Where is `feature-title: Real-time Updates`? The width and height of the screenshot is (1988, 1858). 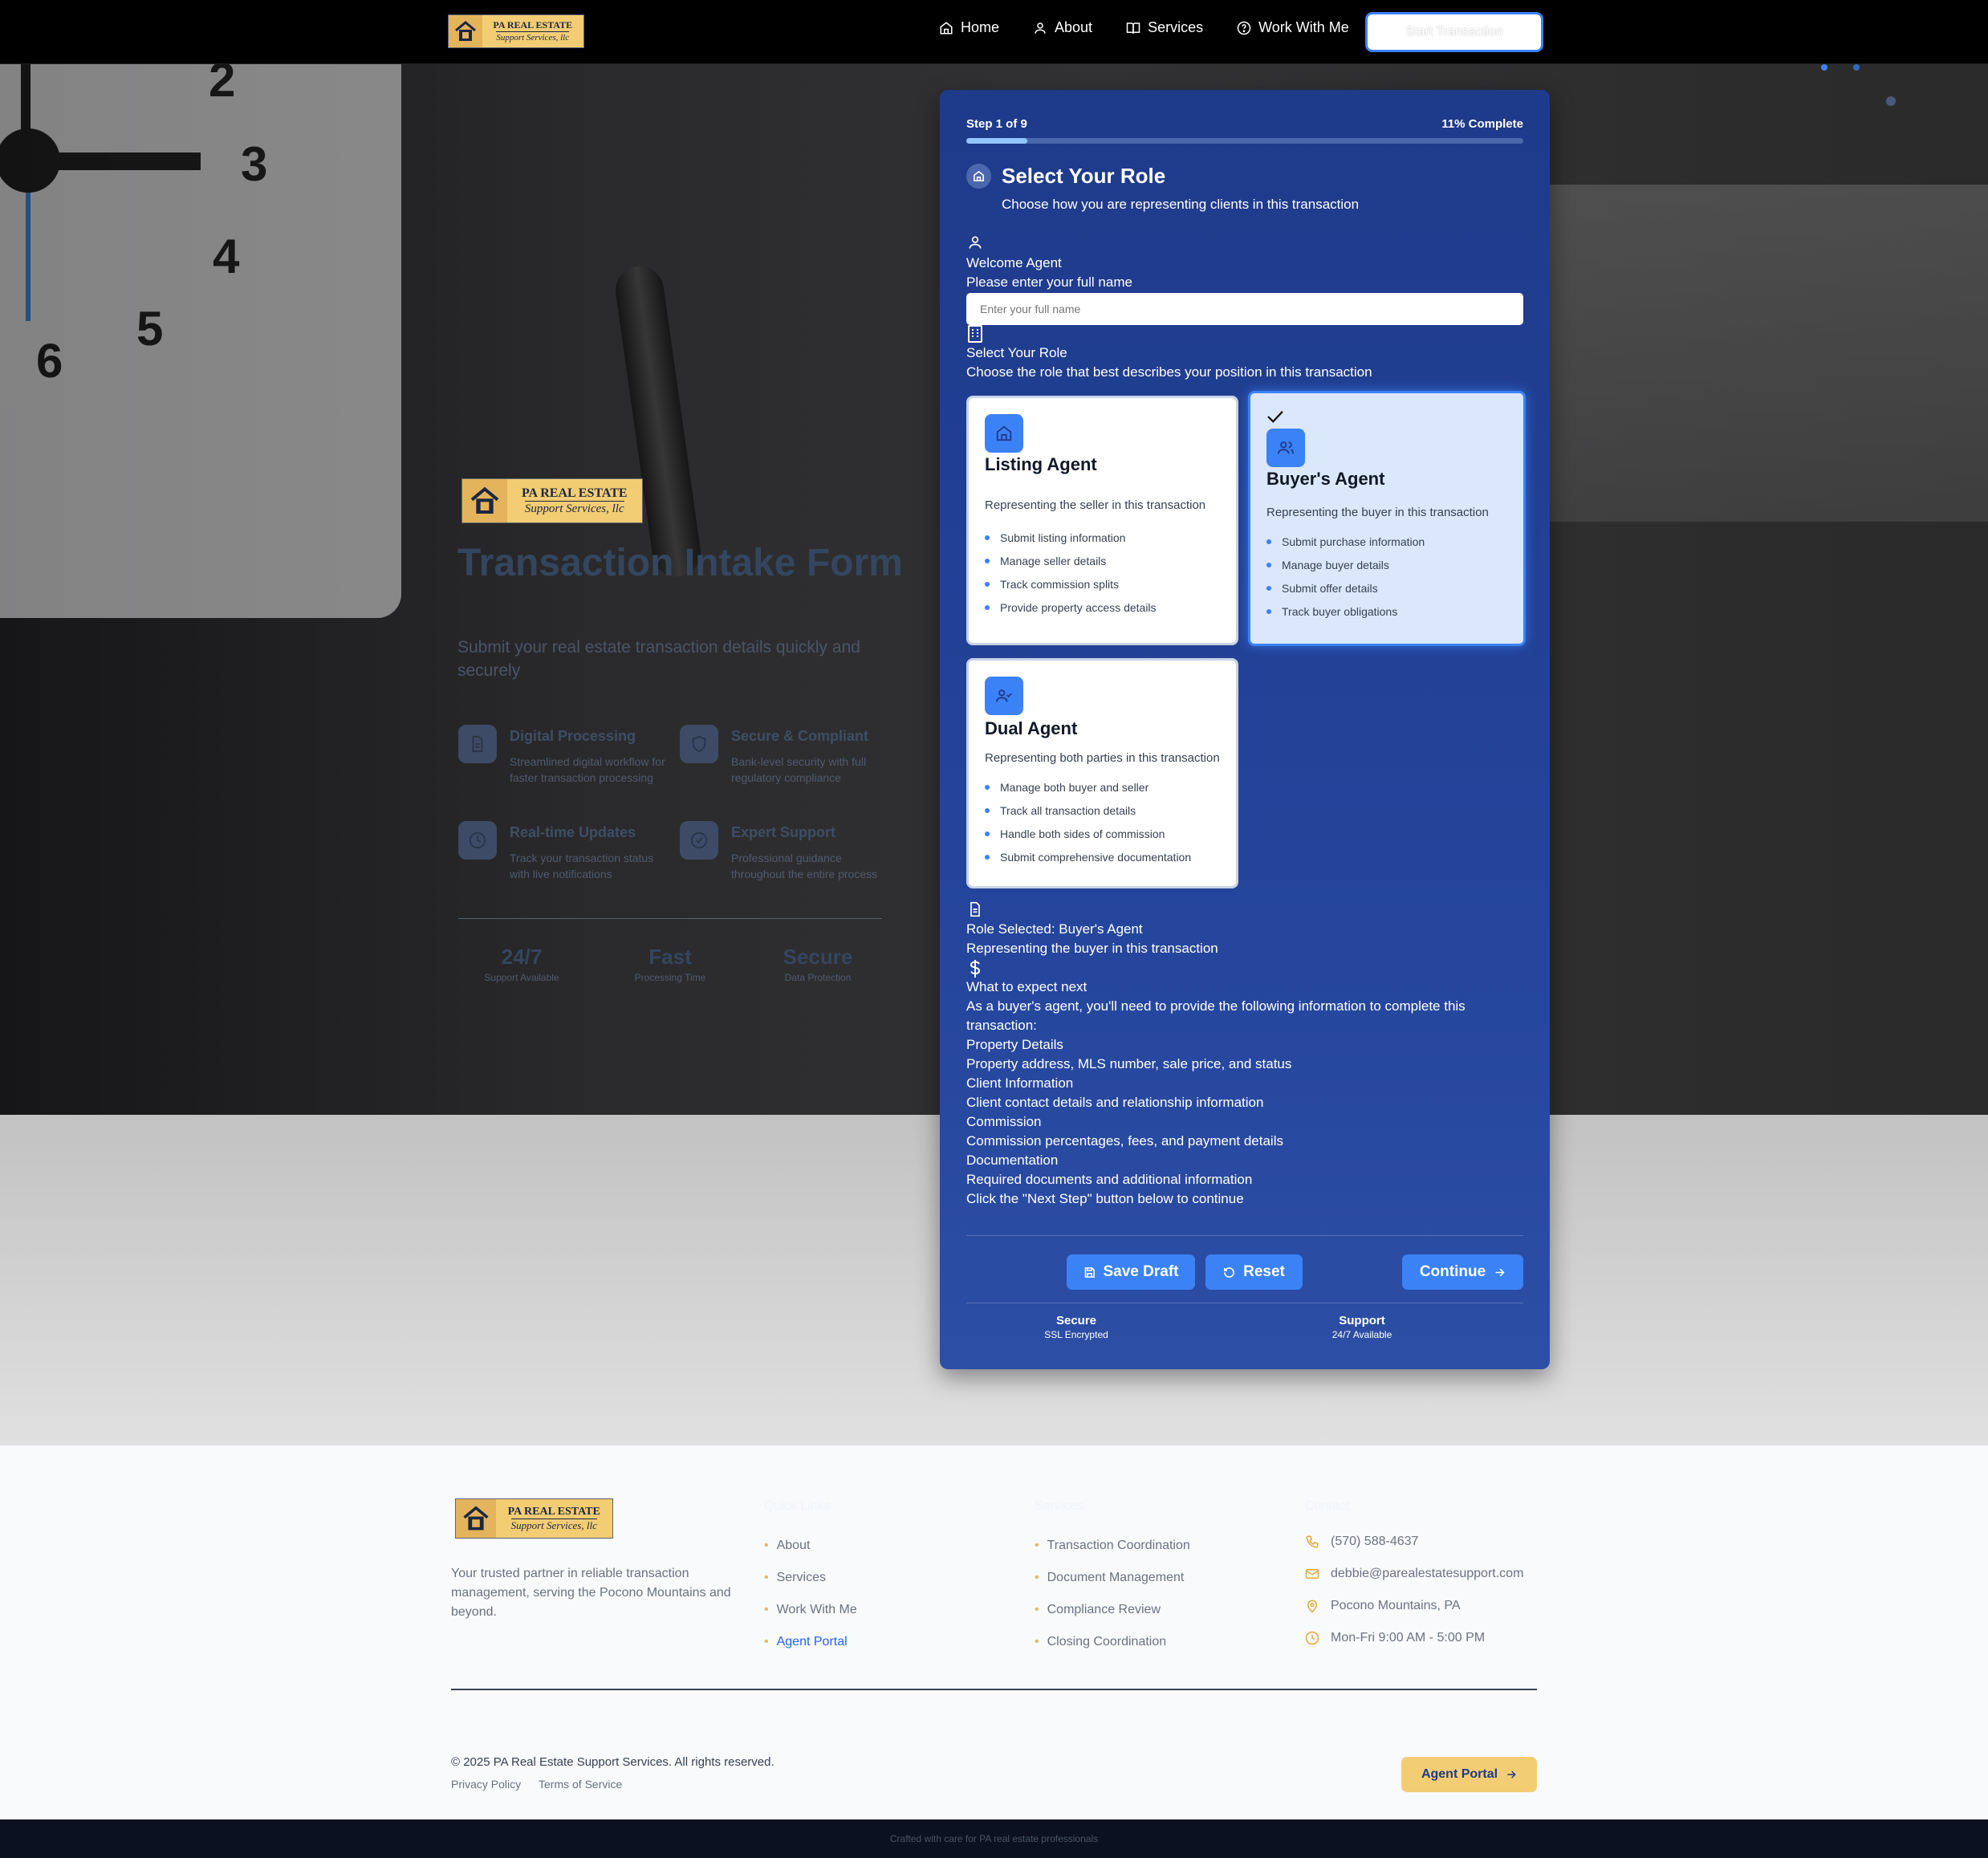 feature-title: Real-time Updates is located at coordinates (573, 832).